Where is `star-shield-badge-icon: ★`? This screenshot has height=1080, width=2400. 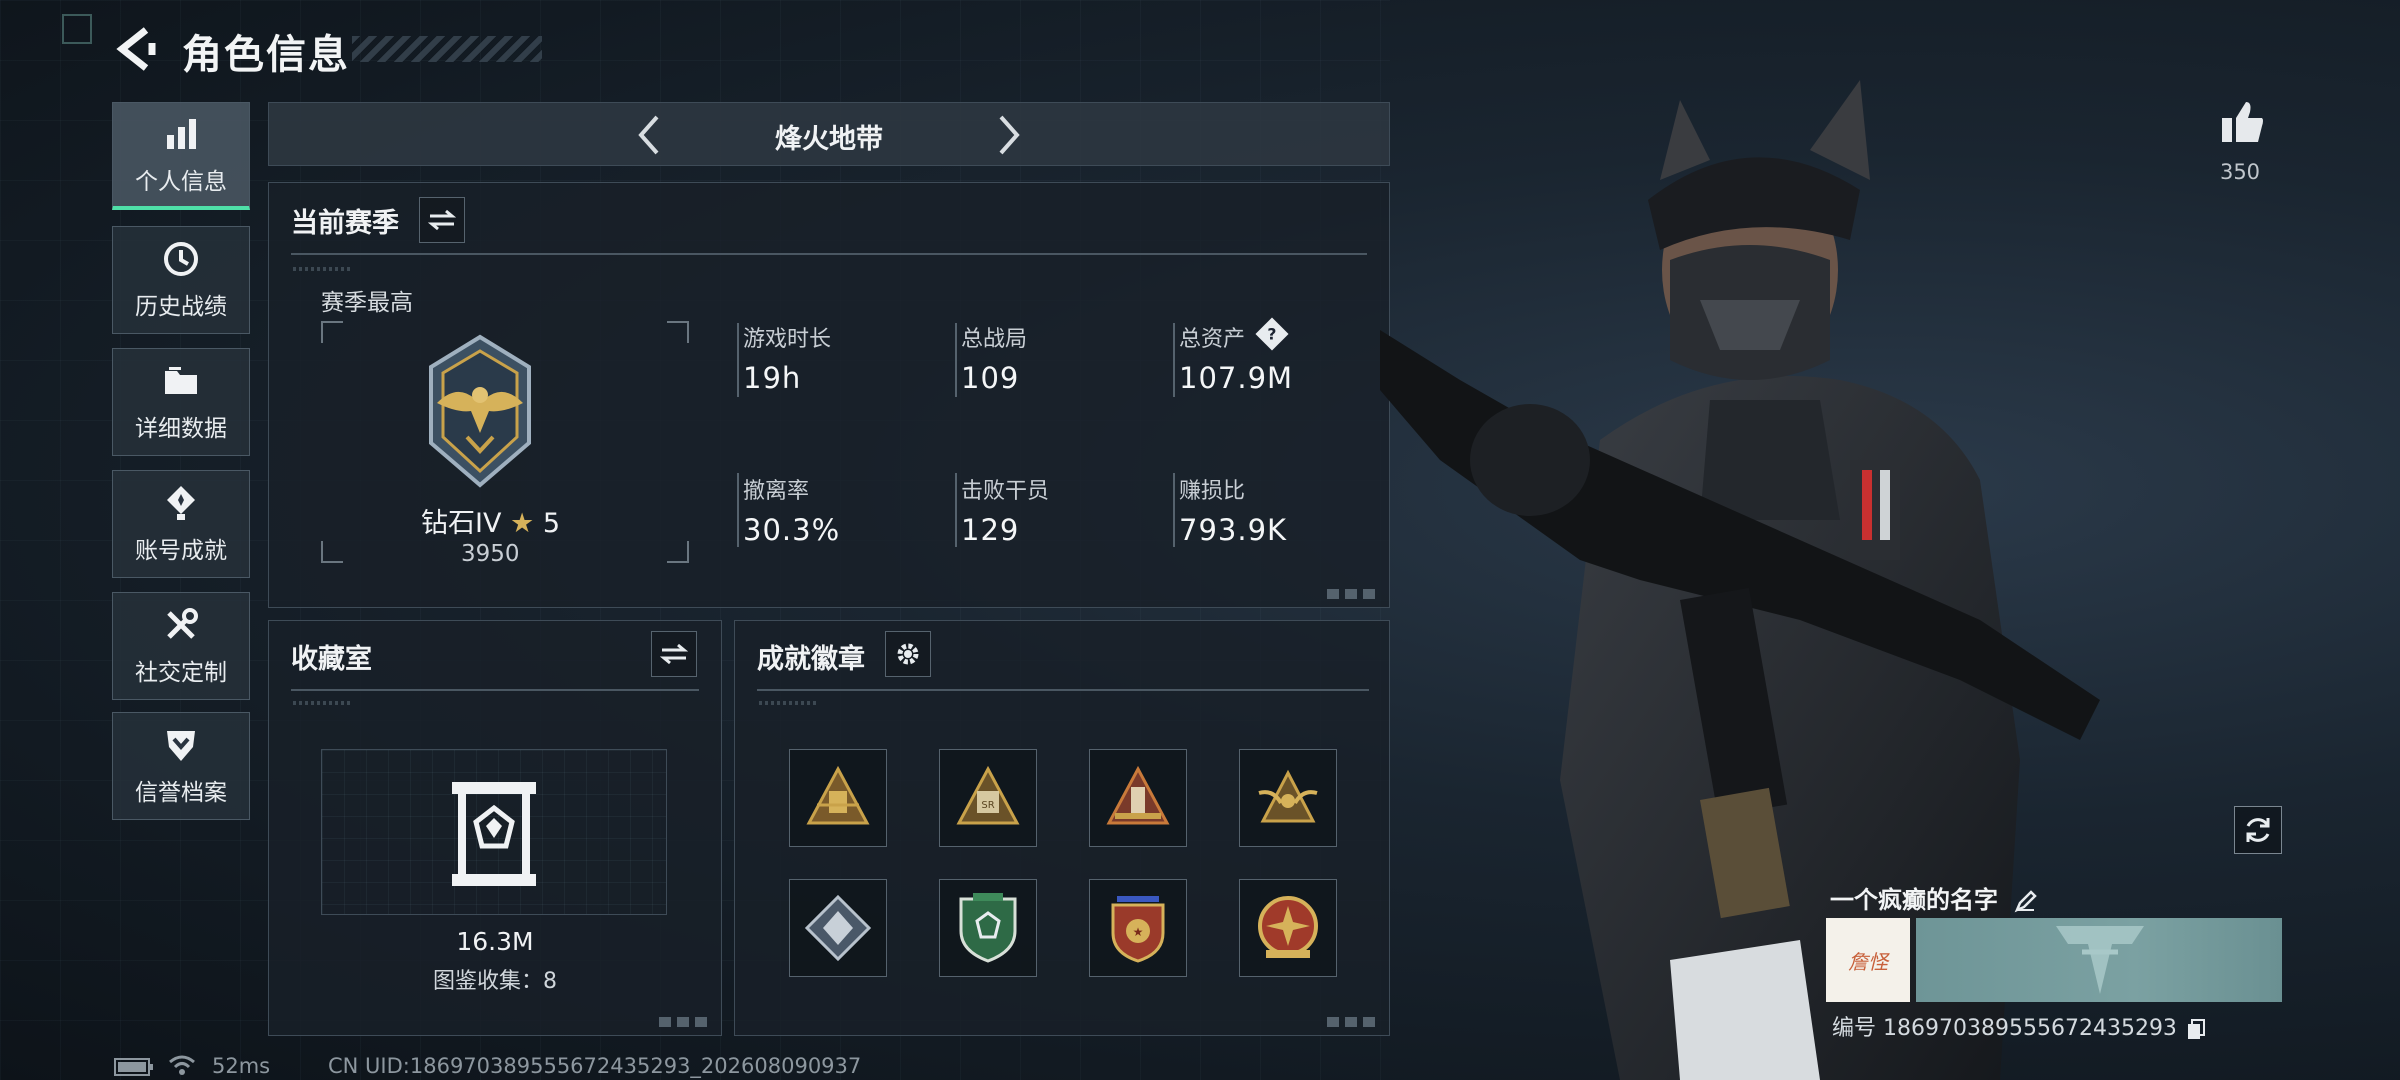 star-shield-badge-icon: ★ is located at coordinates (1138, 929).